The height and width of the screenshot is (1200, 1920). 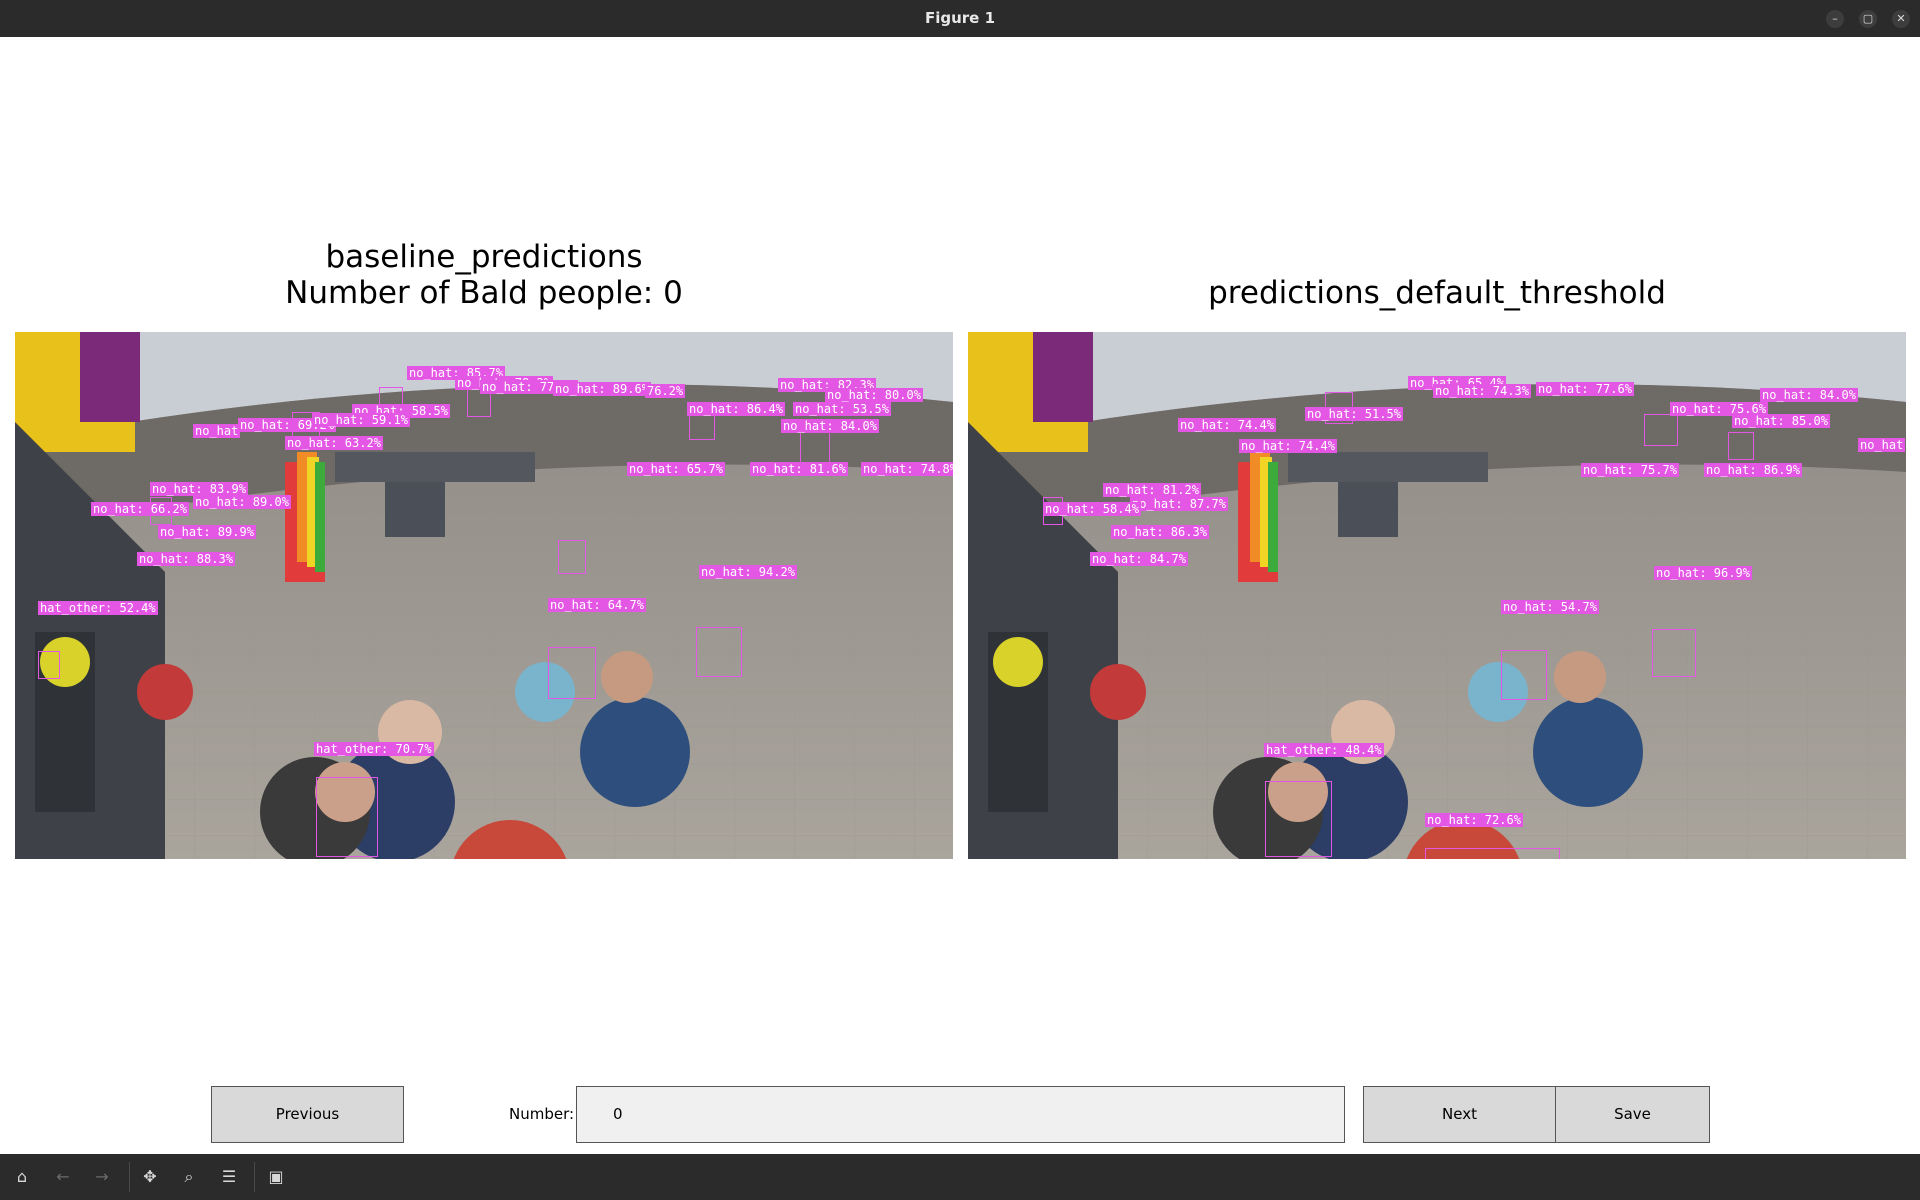 I want to click on left-detection-label: no_hat: 89.0%, so click(x=242, y=502).